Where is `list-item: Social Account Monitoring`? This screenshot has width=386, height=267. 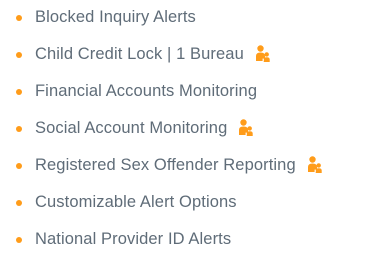
list-item: Social Account Monitoring is located at coordinates (193, 128).